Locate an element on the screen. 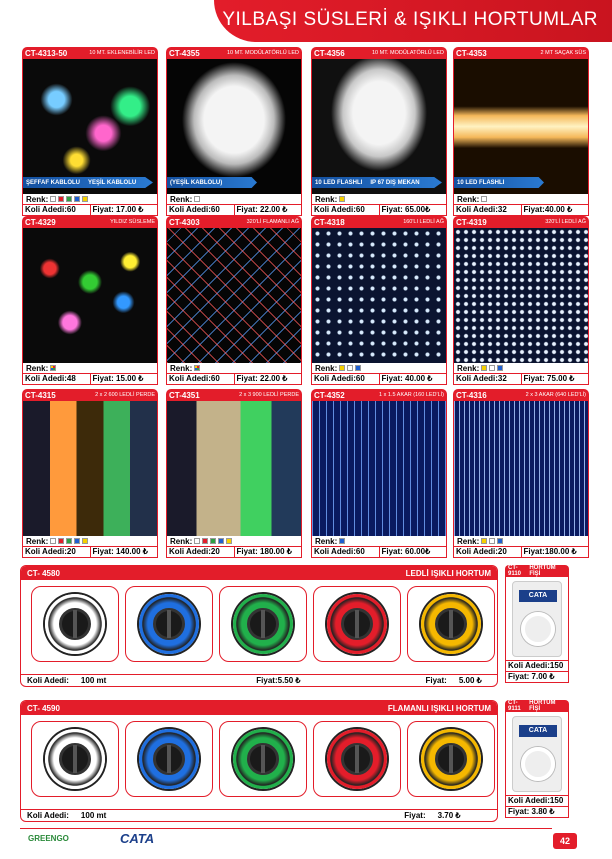 The width and height of the screenshot is (612, 859). hose-header: CT- 4580 LEDLİ IŞIKLI HORTUM is located at coordinates (259, 573).